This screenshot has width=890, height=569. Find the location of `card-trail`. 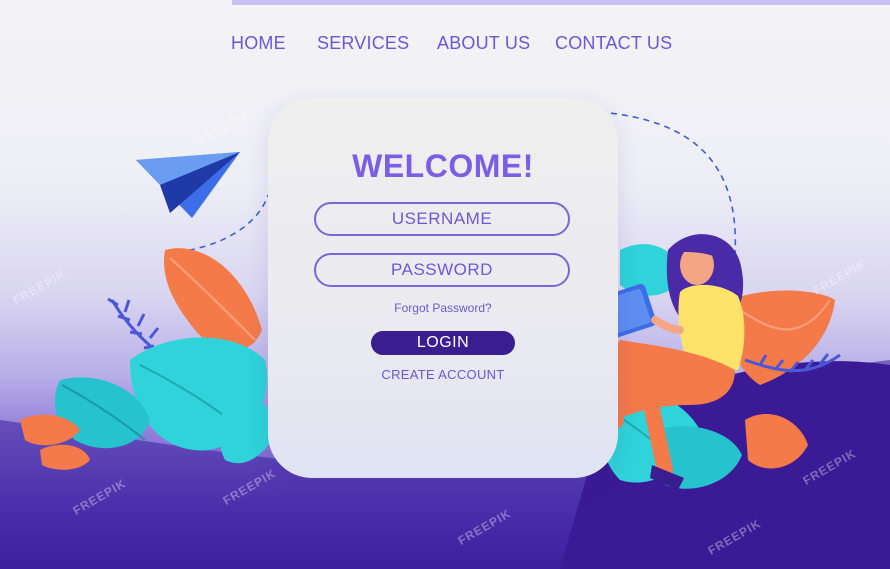

card-trail is located at coordinates (668, 183).